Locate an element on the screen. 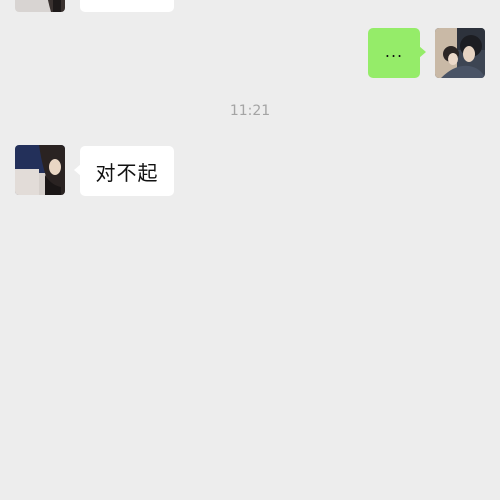 This screenshot has width=500, height=500. message-bubble: 对不起 is located at coordinates (124, 171).